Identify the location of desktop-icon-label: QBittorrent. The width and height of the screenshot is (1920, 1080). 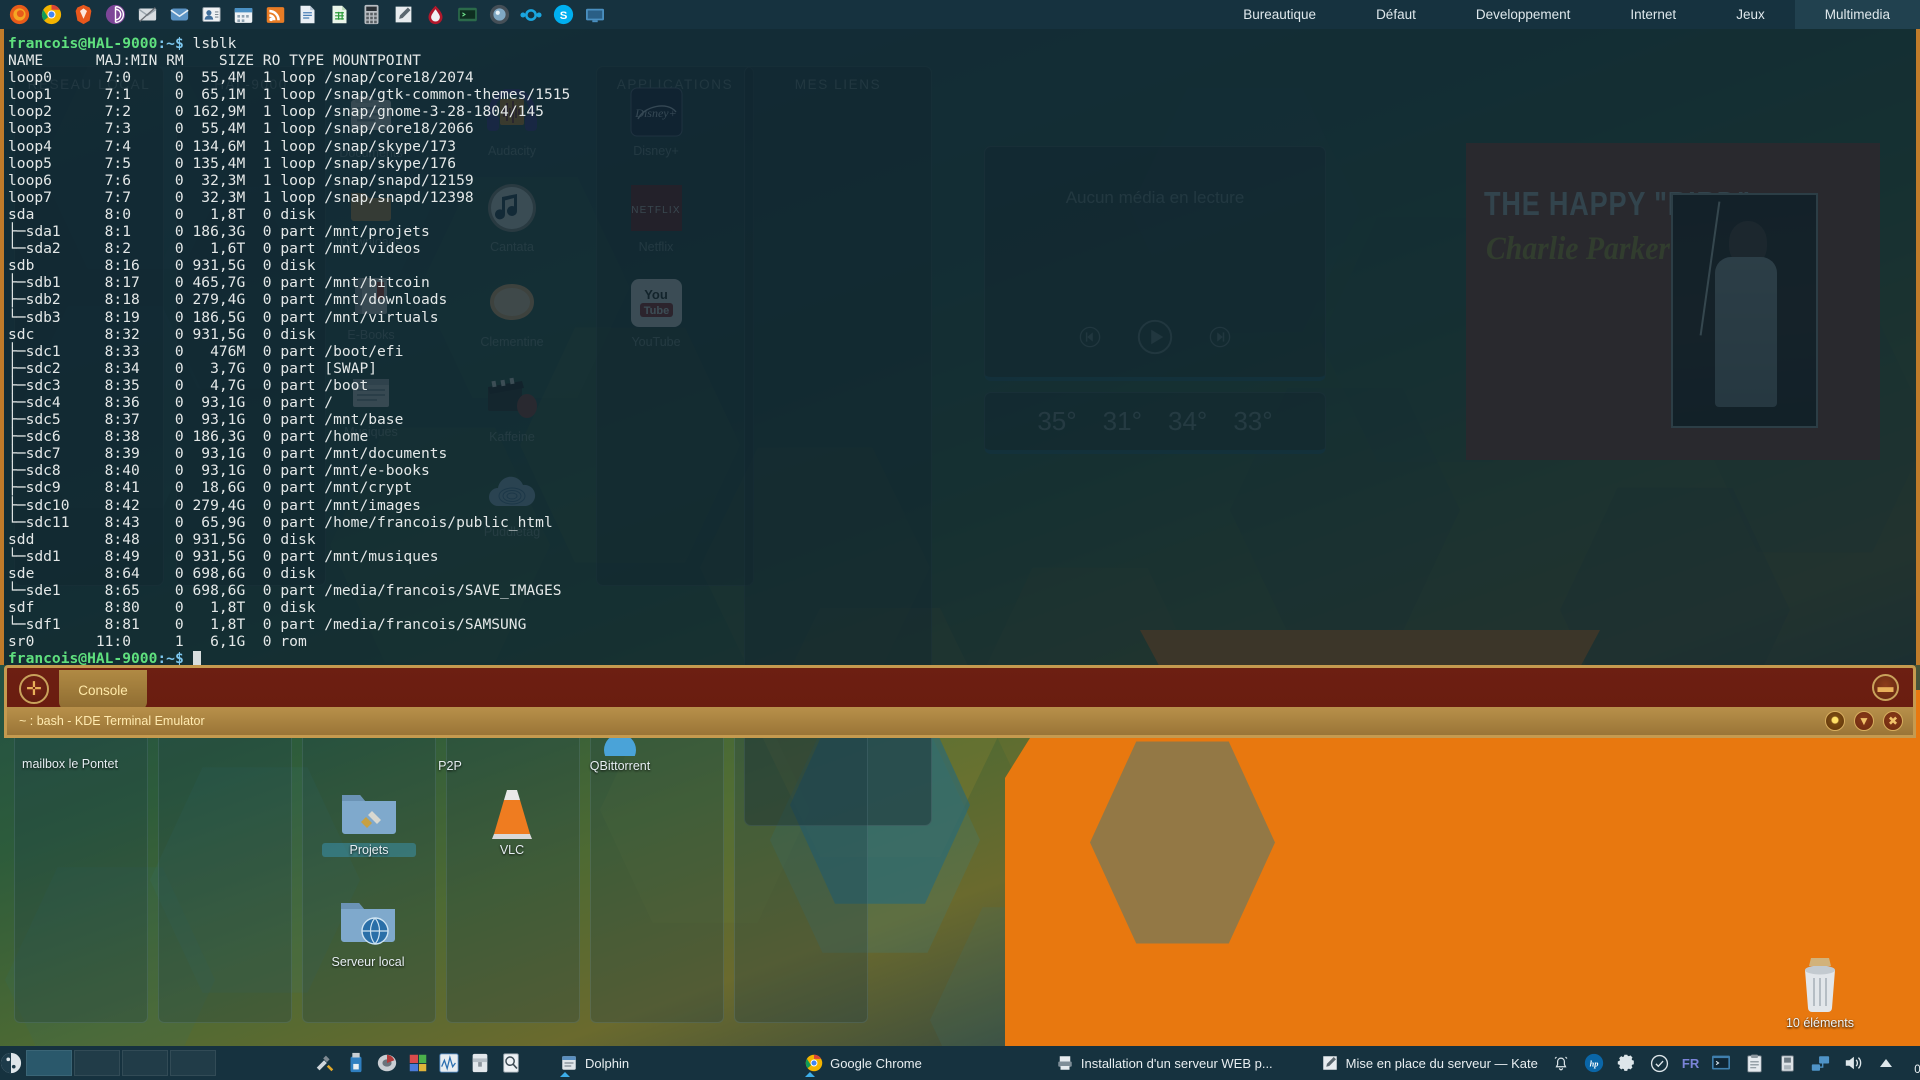
(620, 766).